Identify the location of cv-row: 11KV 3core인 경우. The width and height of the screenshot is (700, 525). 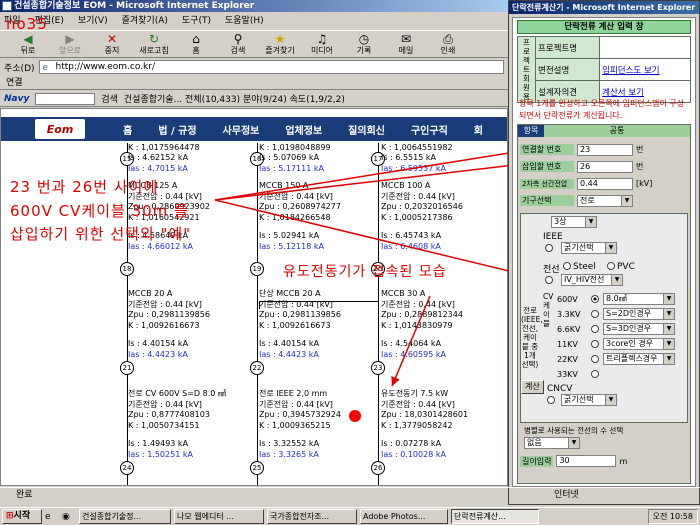
(616, 344).